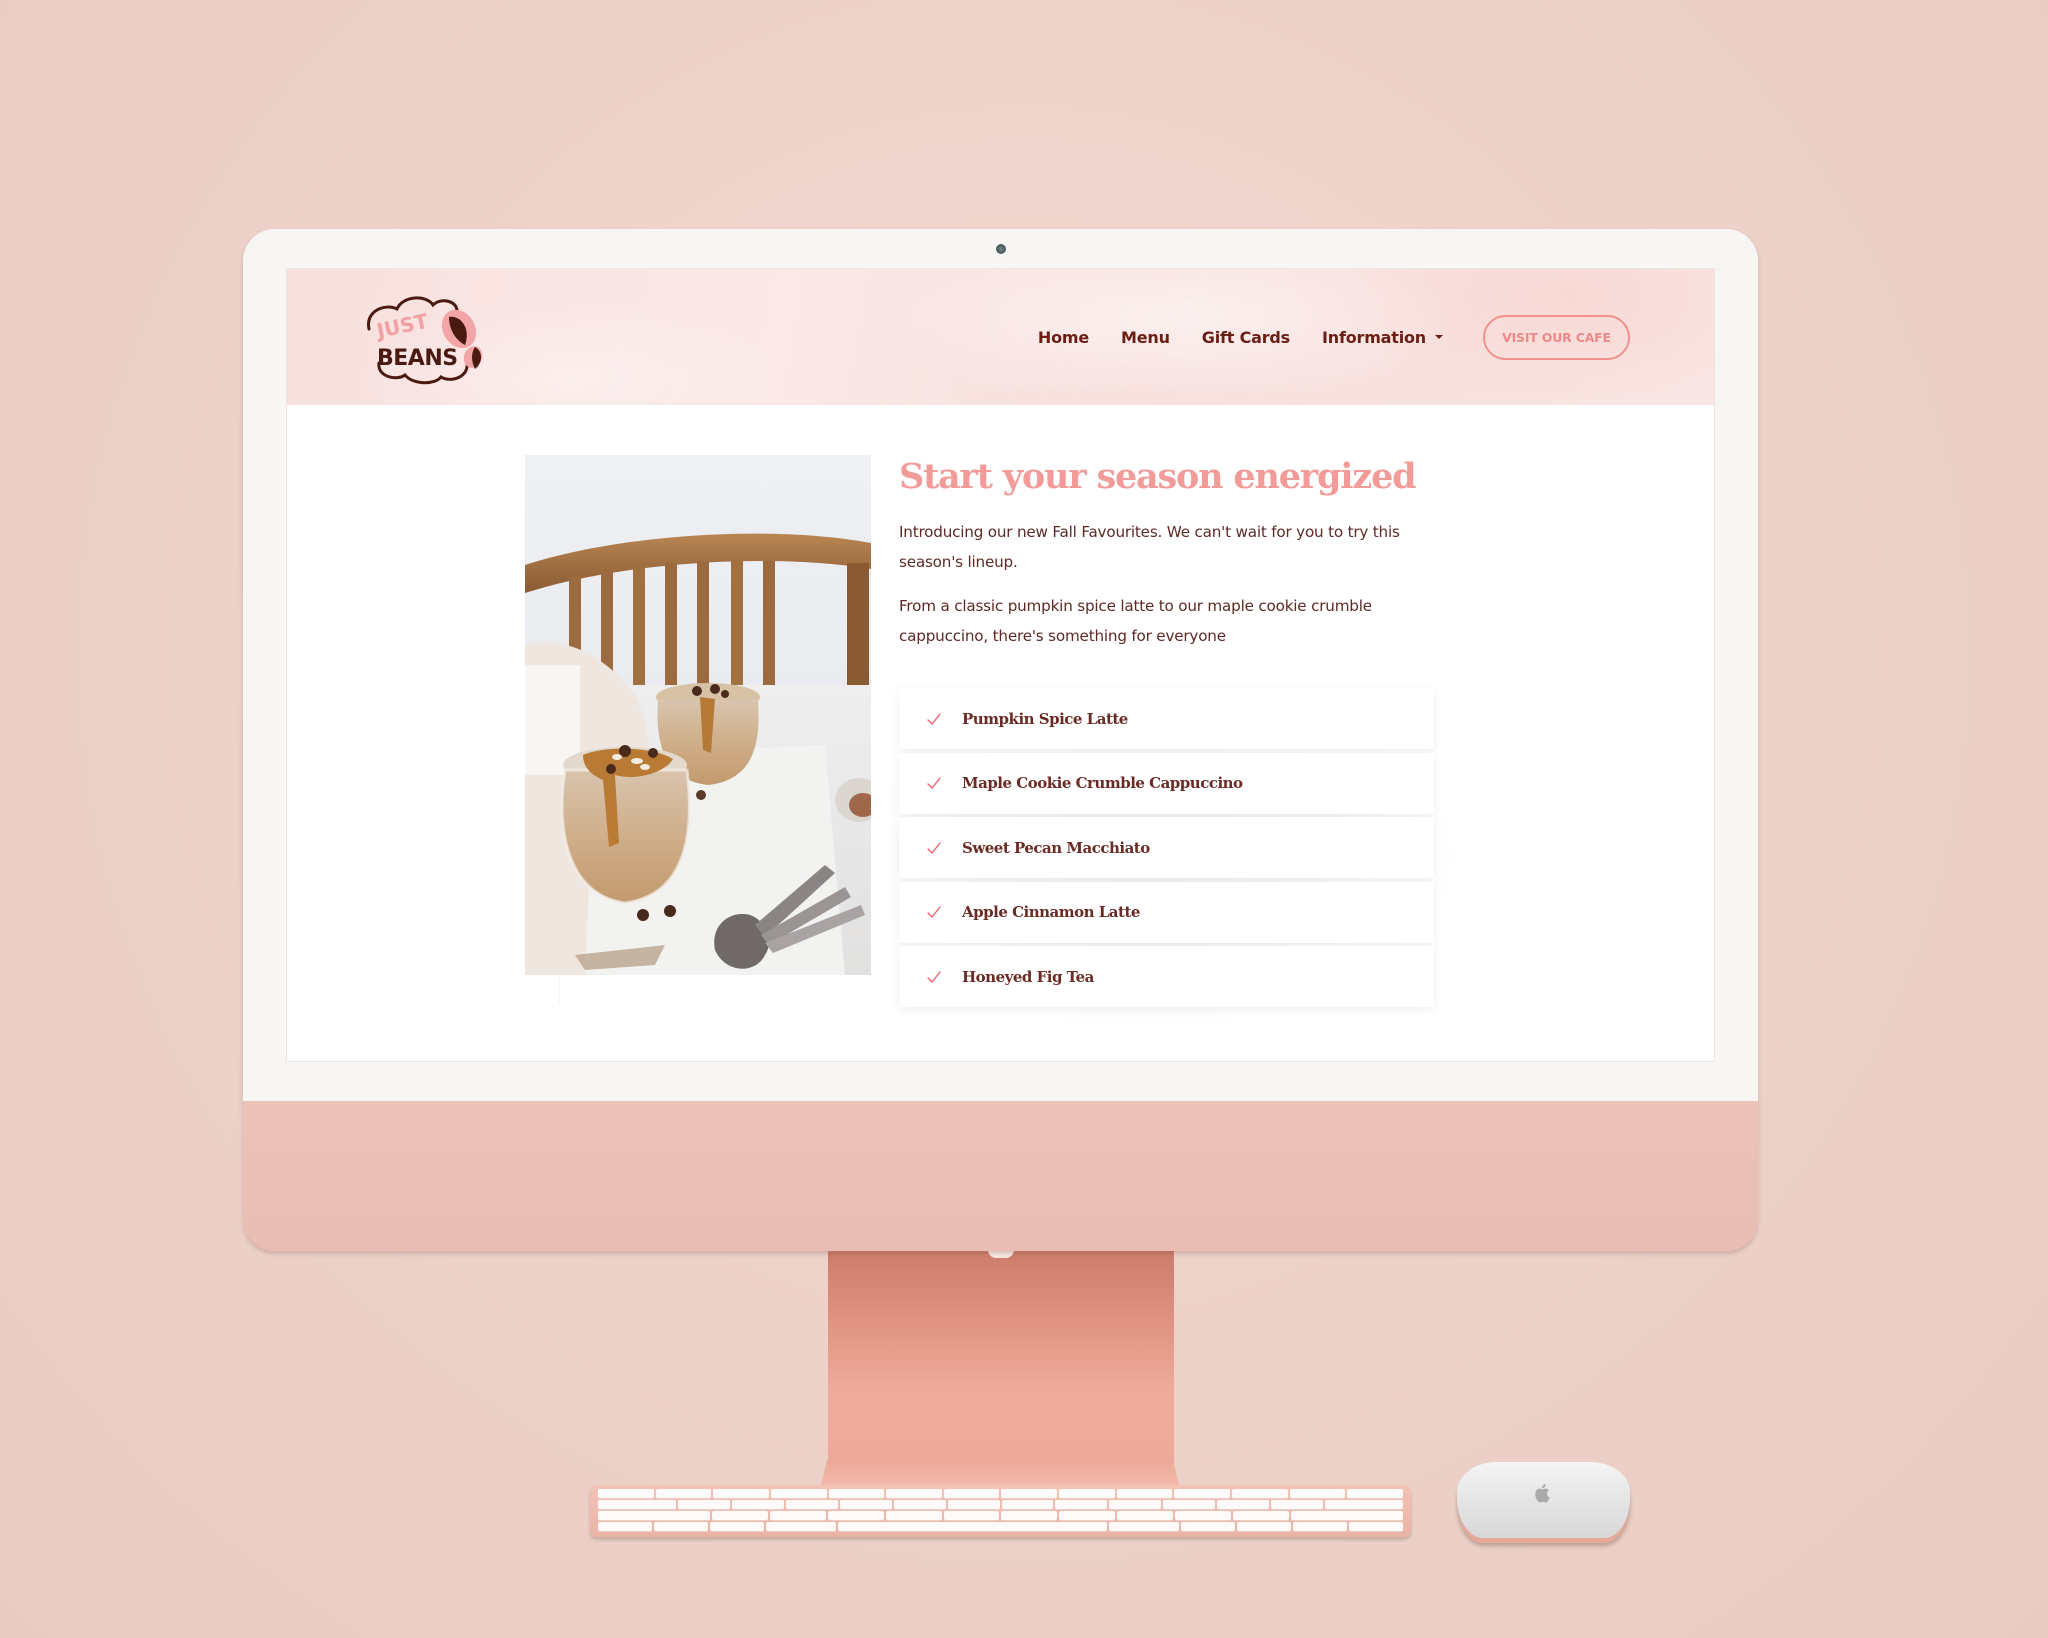 This screenshot has width=2048, height=1638. What do you see at coordinates (417, 358) in the screenshot?
I see `logo-text-beans: BEANS` at bounding box center [417, 358].